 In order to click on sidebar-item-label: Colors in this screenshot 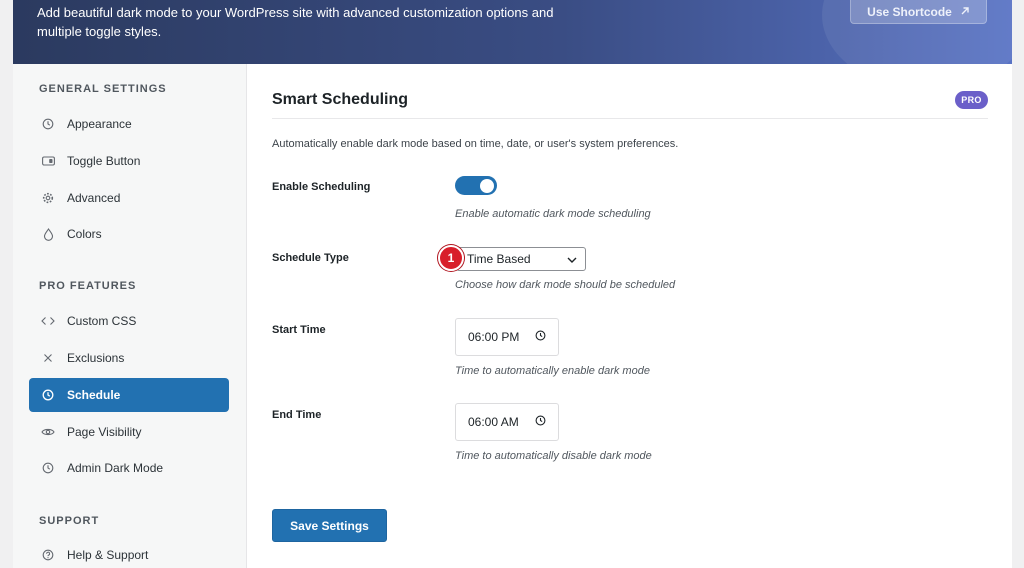, I will do `click(84, 234)`.